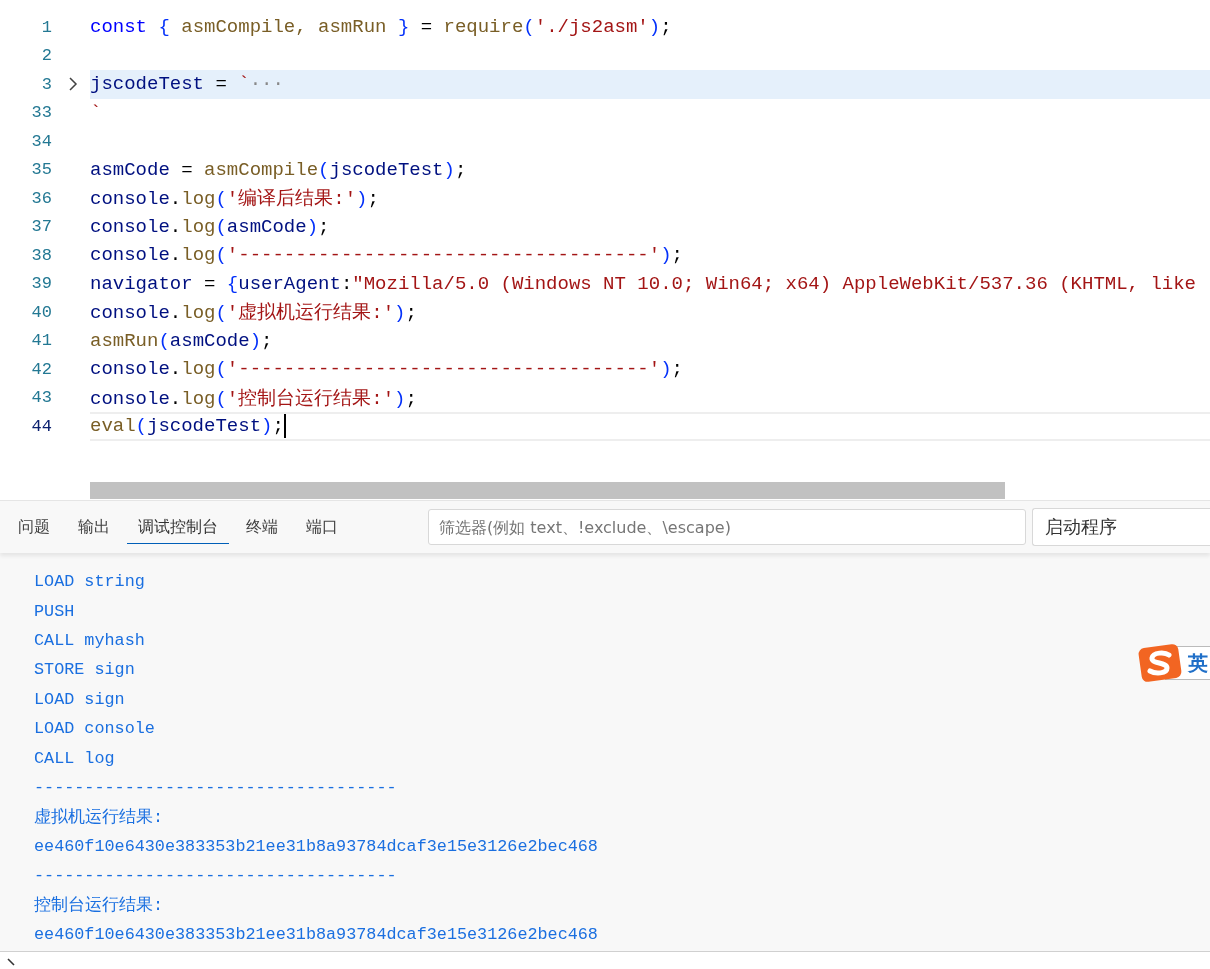  What do you see at coordinates (34, 527) in the screenshot?
I see `panel-tab: 问题` at bounding box center [34, 527].